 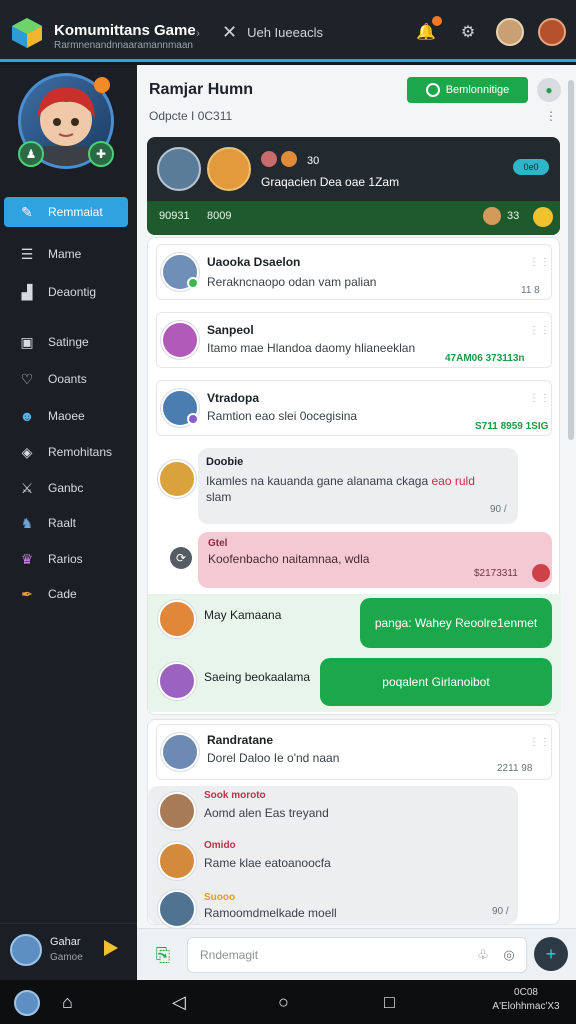 I want to click on sidebar-item-1: ☰ Mame, so click(x=66, y=254).